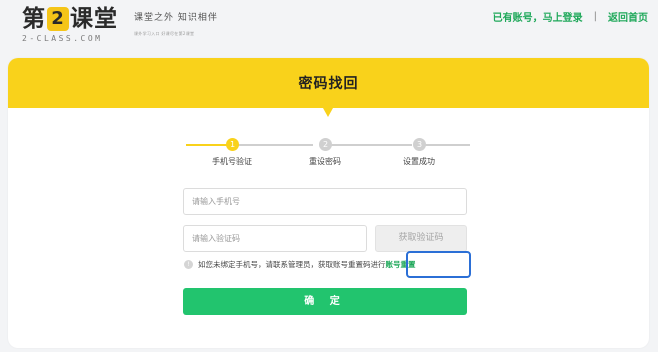 The width and height of the screenshot is (658, 352). I want to click on bind-phone-notice: ! 如您未绑定手机号，请联系管理员，获取账号重置码进行 账号重置, so click(300, 264).